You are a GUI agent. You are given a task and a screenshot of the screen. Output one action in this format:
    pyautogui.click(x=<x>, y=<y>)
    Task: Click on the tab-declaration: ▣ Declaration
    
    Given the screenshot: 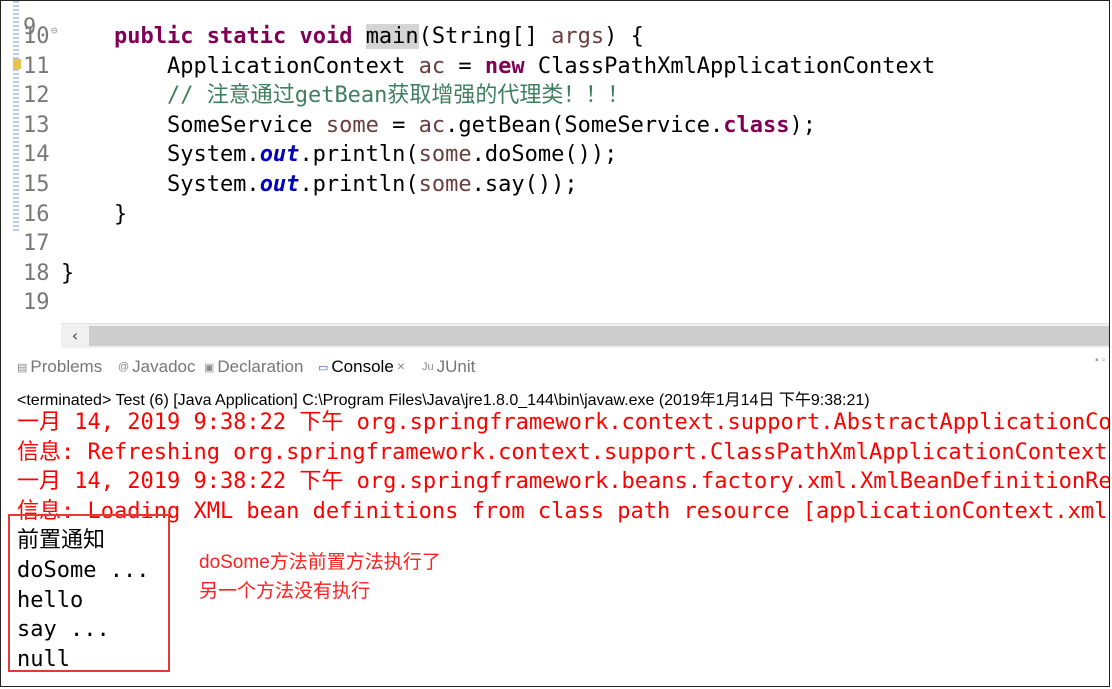 What is the action you would take?
    pyautogui.click(x=253, y=367)
    